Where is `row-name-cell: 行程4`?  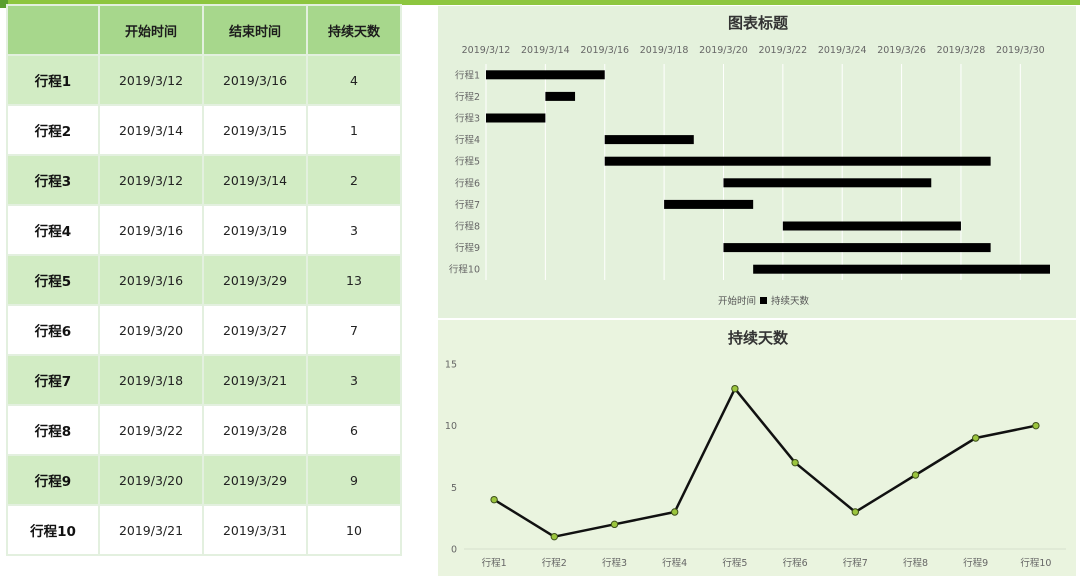
row-name-cell: 行程4 is located at coordinates (53, 230).